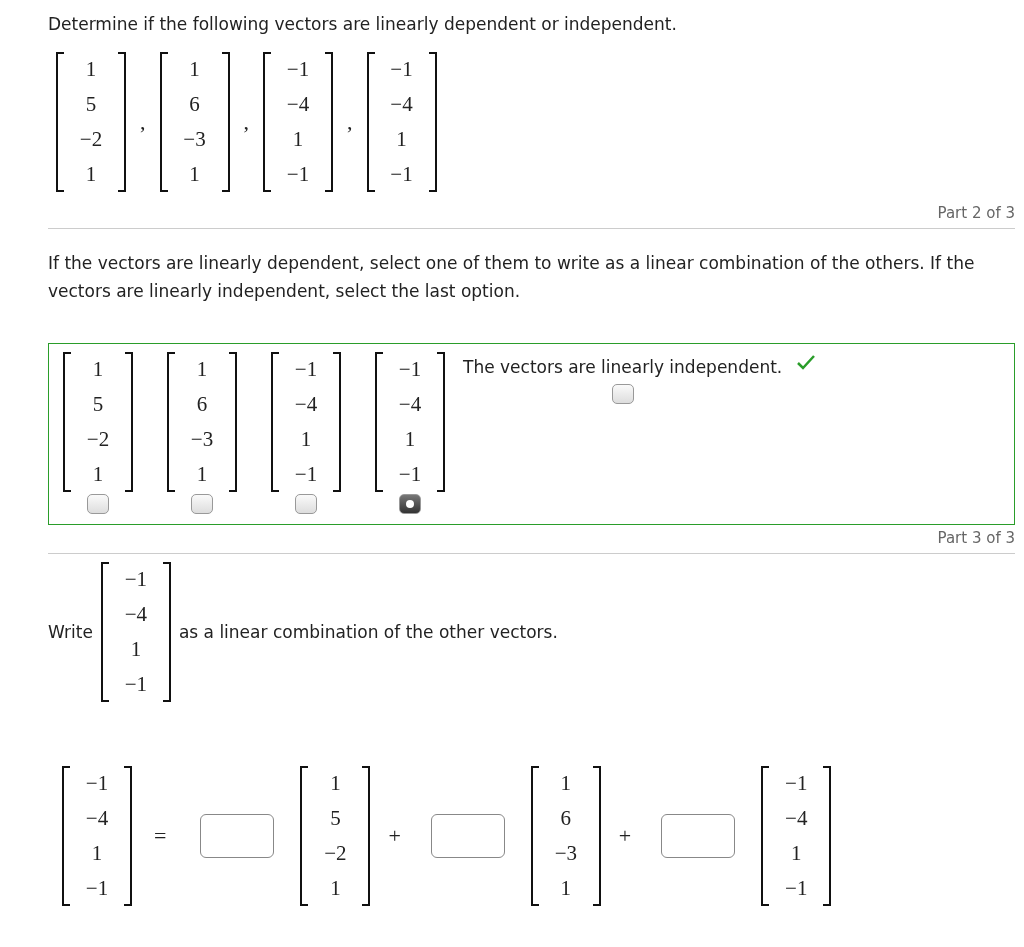 This screenshot has width=1024, height=947. Describe the element at coordinates (976, 538) in the screenshot. I see `part-label: Part 3 of 3` at that location.